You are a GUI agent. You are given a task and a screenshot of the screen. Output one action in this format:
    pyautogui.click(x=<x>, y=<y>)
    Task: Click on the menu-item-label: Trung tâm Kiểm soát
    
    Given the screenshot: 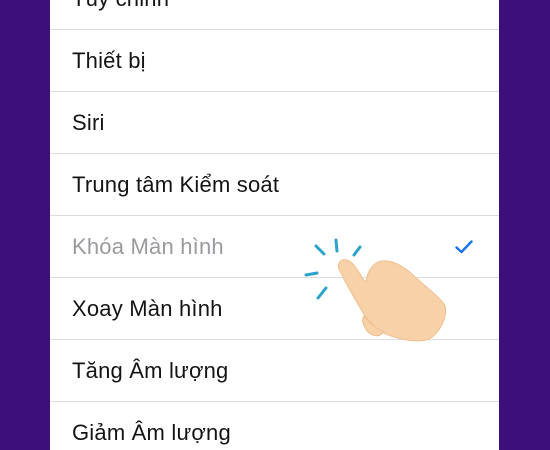 What is the action you would take?
    pyautogui.click(x=176, y=184)
    